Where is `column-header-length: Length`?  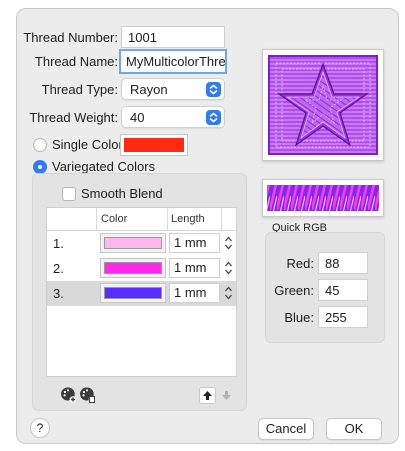 column-header-length: Length is located at coordinates (188, 219).